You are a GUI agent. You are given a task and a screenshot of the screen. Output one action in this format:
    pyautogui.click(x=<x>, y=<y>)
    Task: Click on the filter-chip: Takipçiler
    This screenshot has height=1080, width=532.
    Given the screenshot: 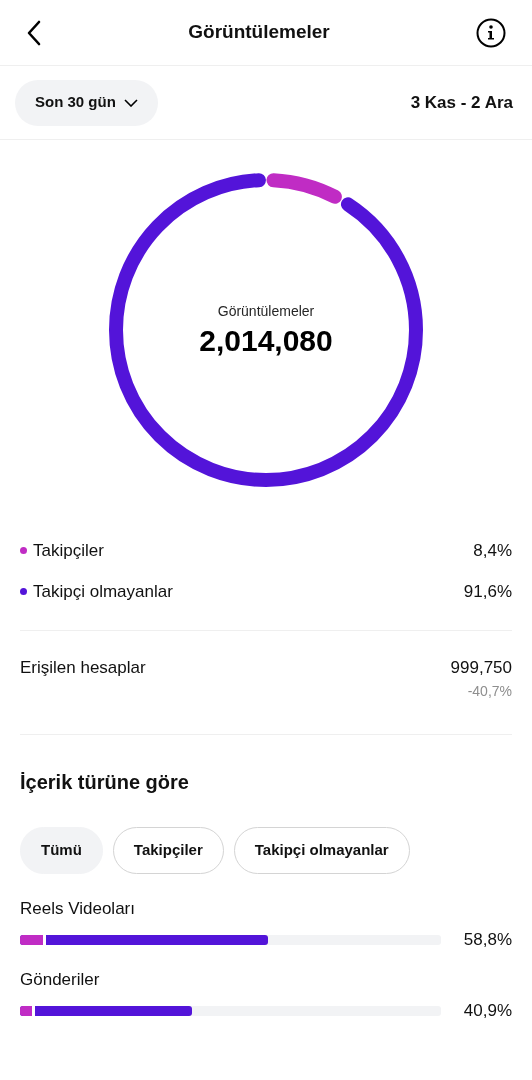 What is the action you would take?
    pyautogui.click(x=168, y=850)
    